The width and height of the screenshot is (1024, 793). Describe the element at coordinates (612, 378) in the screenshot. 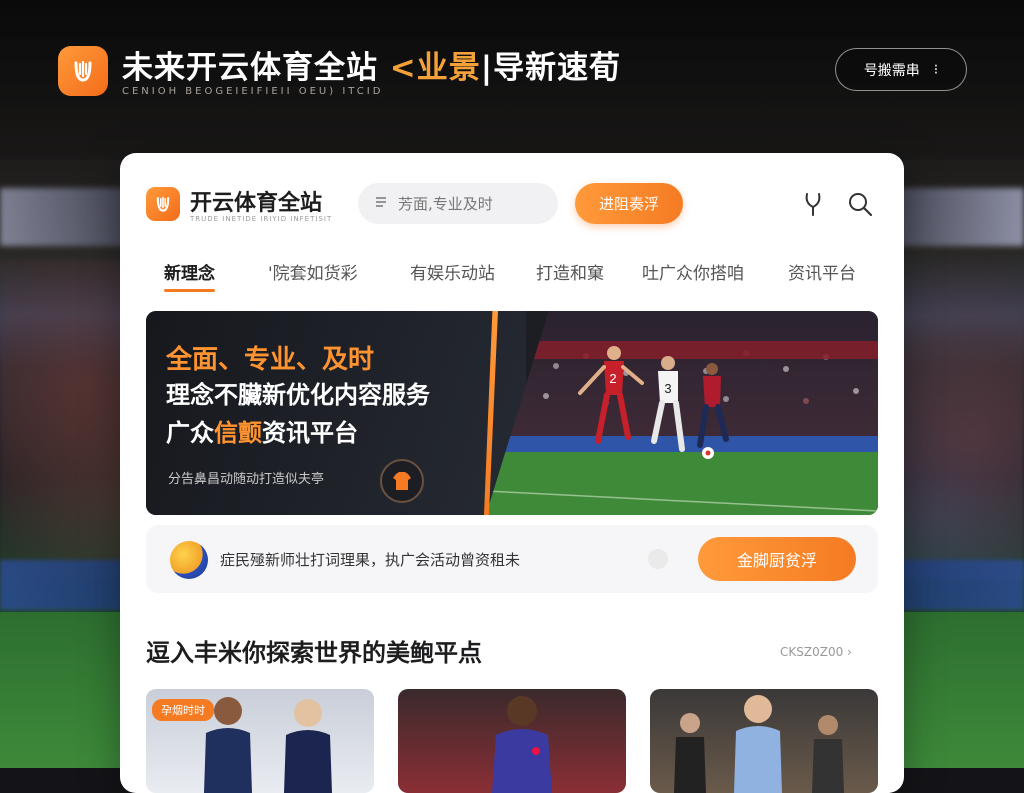

I see `svg-text: 2` at that location.